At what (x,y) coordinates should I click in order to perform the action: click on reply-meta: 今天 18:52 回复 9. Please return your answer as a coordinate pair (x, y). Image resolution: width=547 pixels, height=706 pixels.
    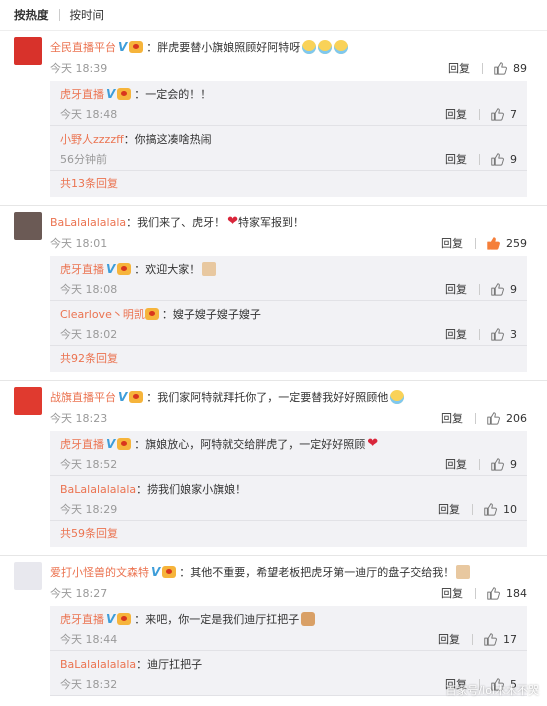
    Looking at the image, I should click on (288, 464).